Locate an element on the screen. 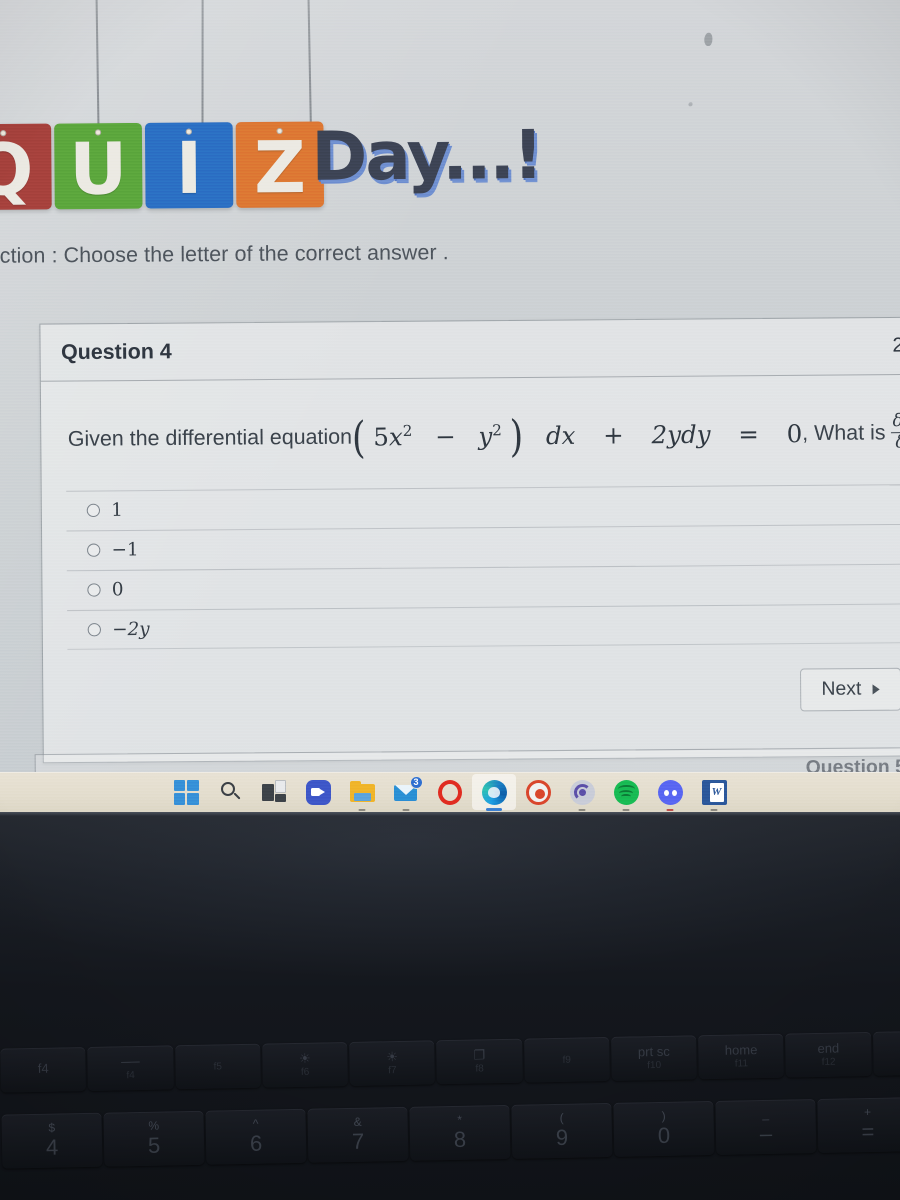  keyboard-key: ❐ f8 is located at coordinates (479, 1061).